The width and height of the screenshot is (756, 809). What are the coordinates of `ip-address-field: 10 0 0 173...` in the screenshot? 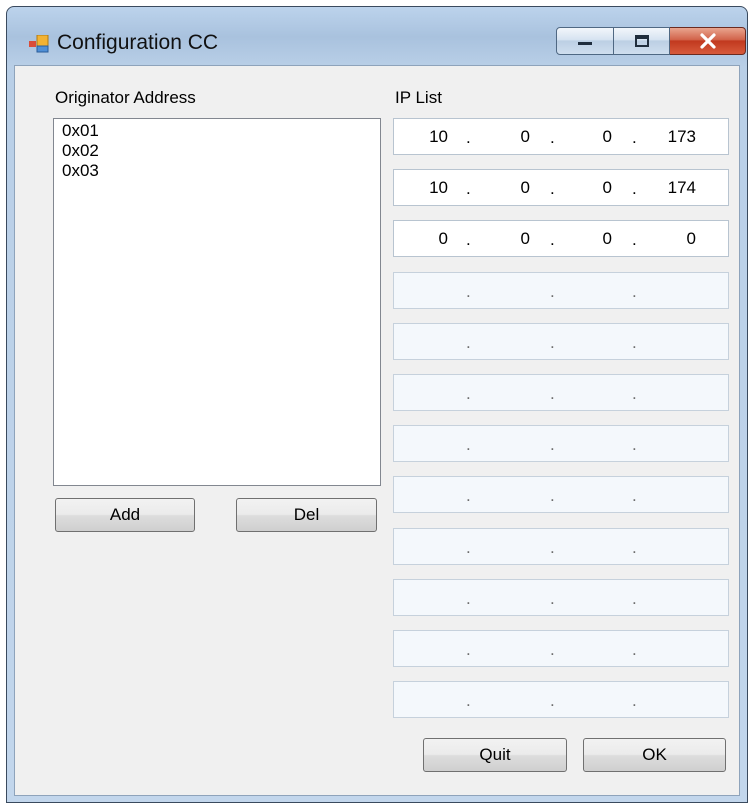 It's located at (561, 136).